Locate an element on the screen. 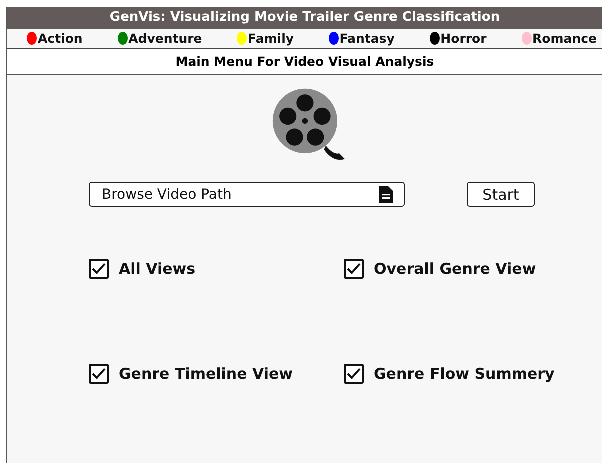 This screenshot has width=602, height=463. checkbox-label: Genre Flow Summery is located at coordinates (464, 374).